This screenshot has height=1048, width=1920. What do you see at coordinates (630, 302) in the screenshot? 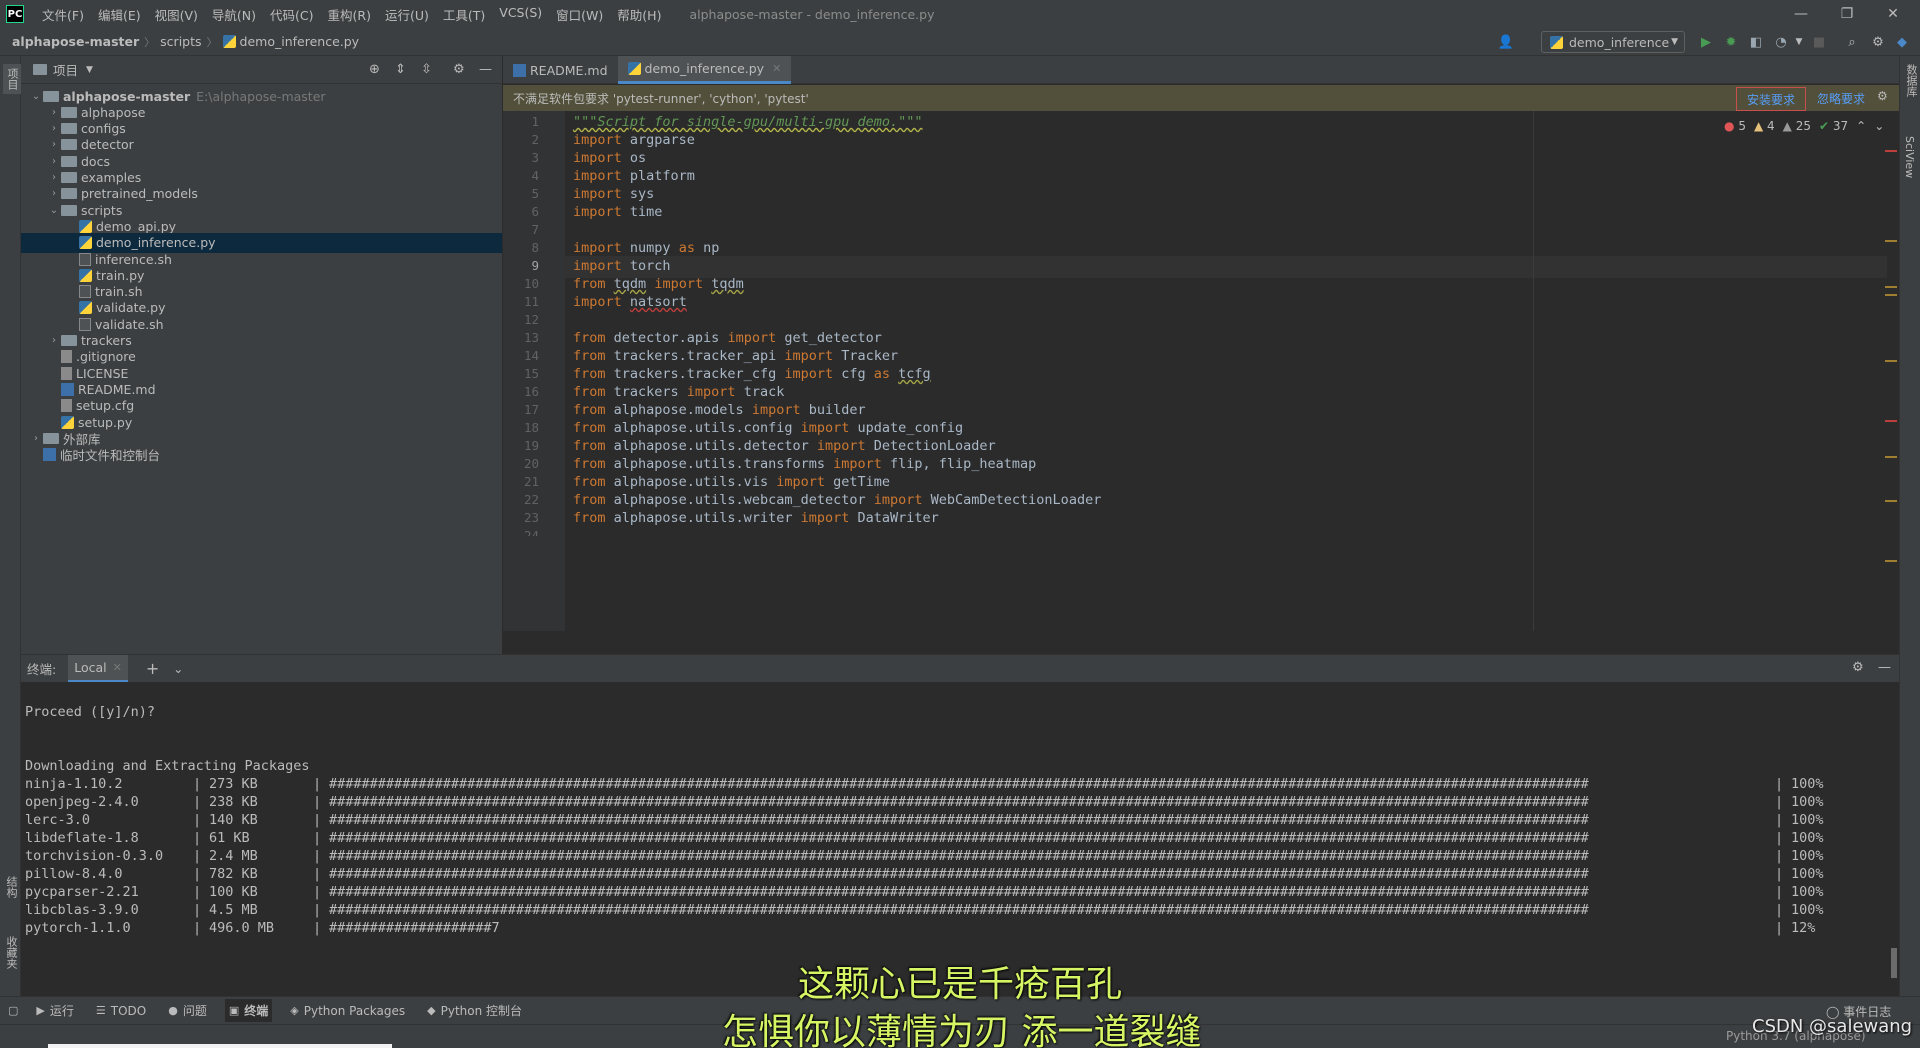
I see `code-line: import natsort` at bounding box center [630, 302].